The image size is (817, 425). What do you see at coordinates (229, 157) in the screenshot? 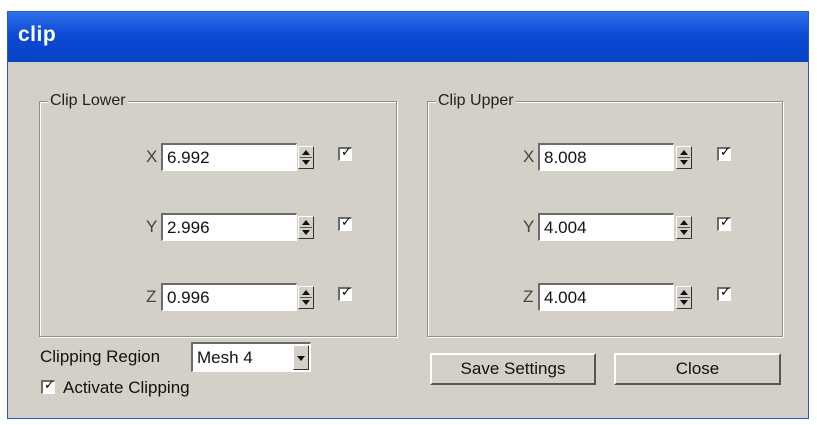
I see `clip-lower-x-input: 6.992` at bounding box center [229, 157].